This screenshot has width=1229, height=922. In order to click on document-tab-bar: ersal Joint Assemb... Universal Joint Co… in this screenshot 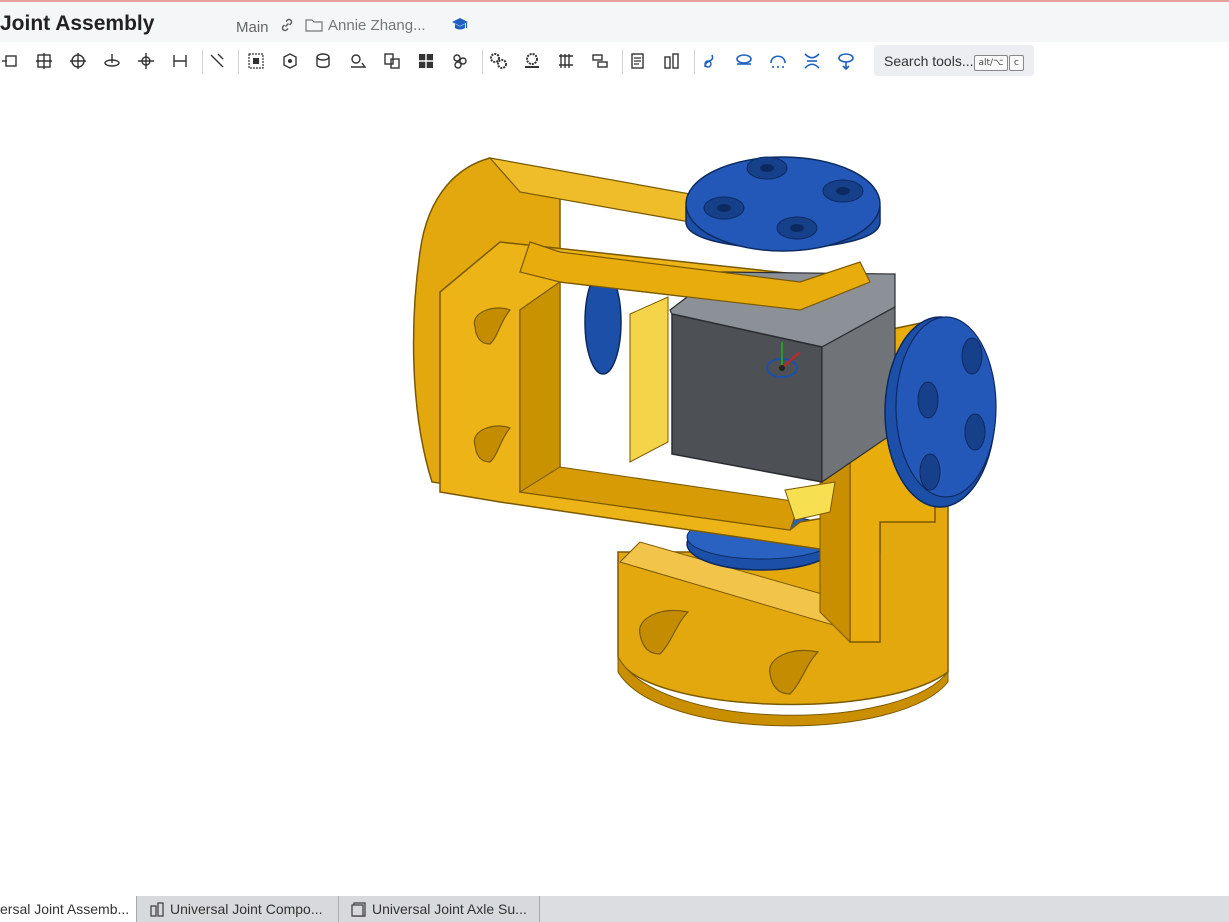, I will do `click(614, 909)`.